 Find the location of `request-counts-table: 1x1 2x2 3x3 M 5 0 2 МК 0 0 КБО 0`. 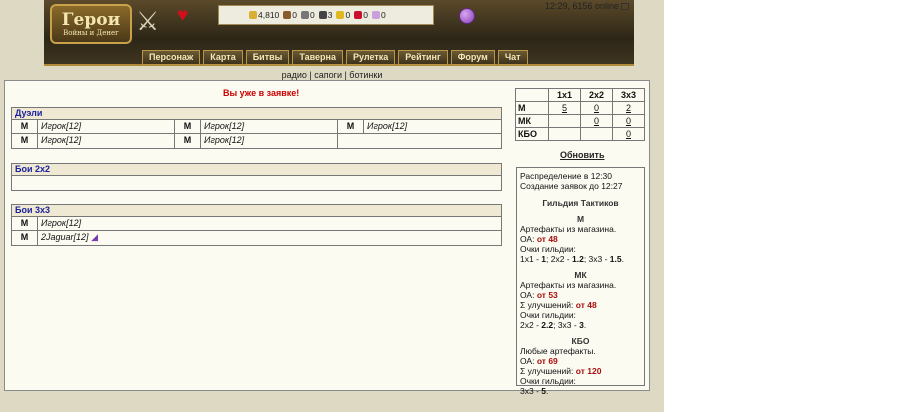

request-counts-table: 1x1 2x2 3x3 M 5 0 2 МК 0 0 КБО 0 is located at coordinates (580, 114).